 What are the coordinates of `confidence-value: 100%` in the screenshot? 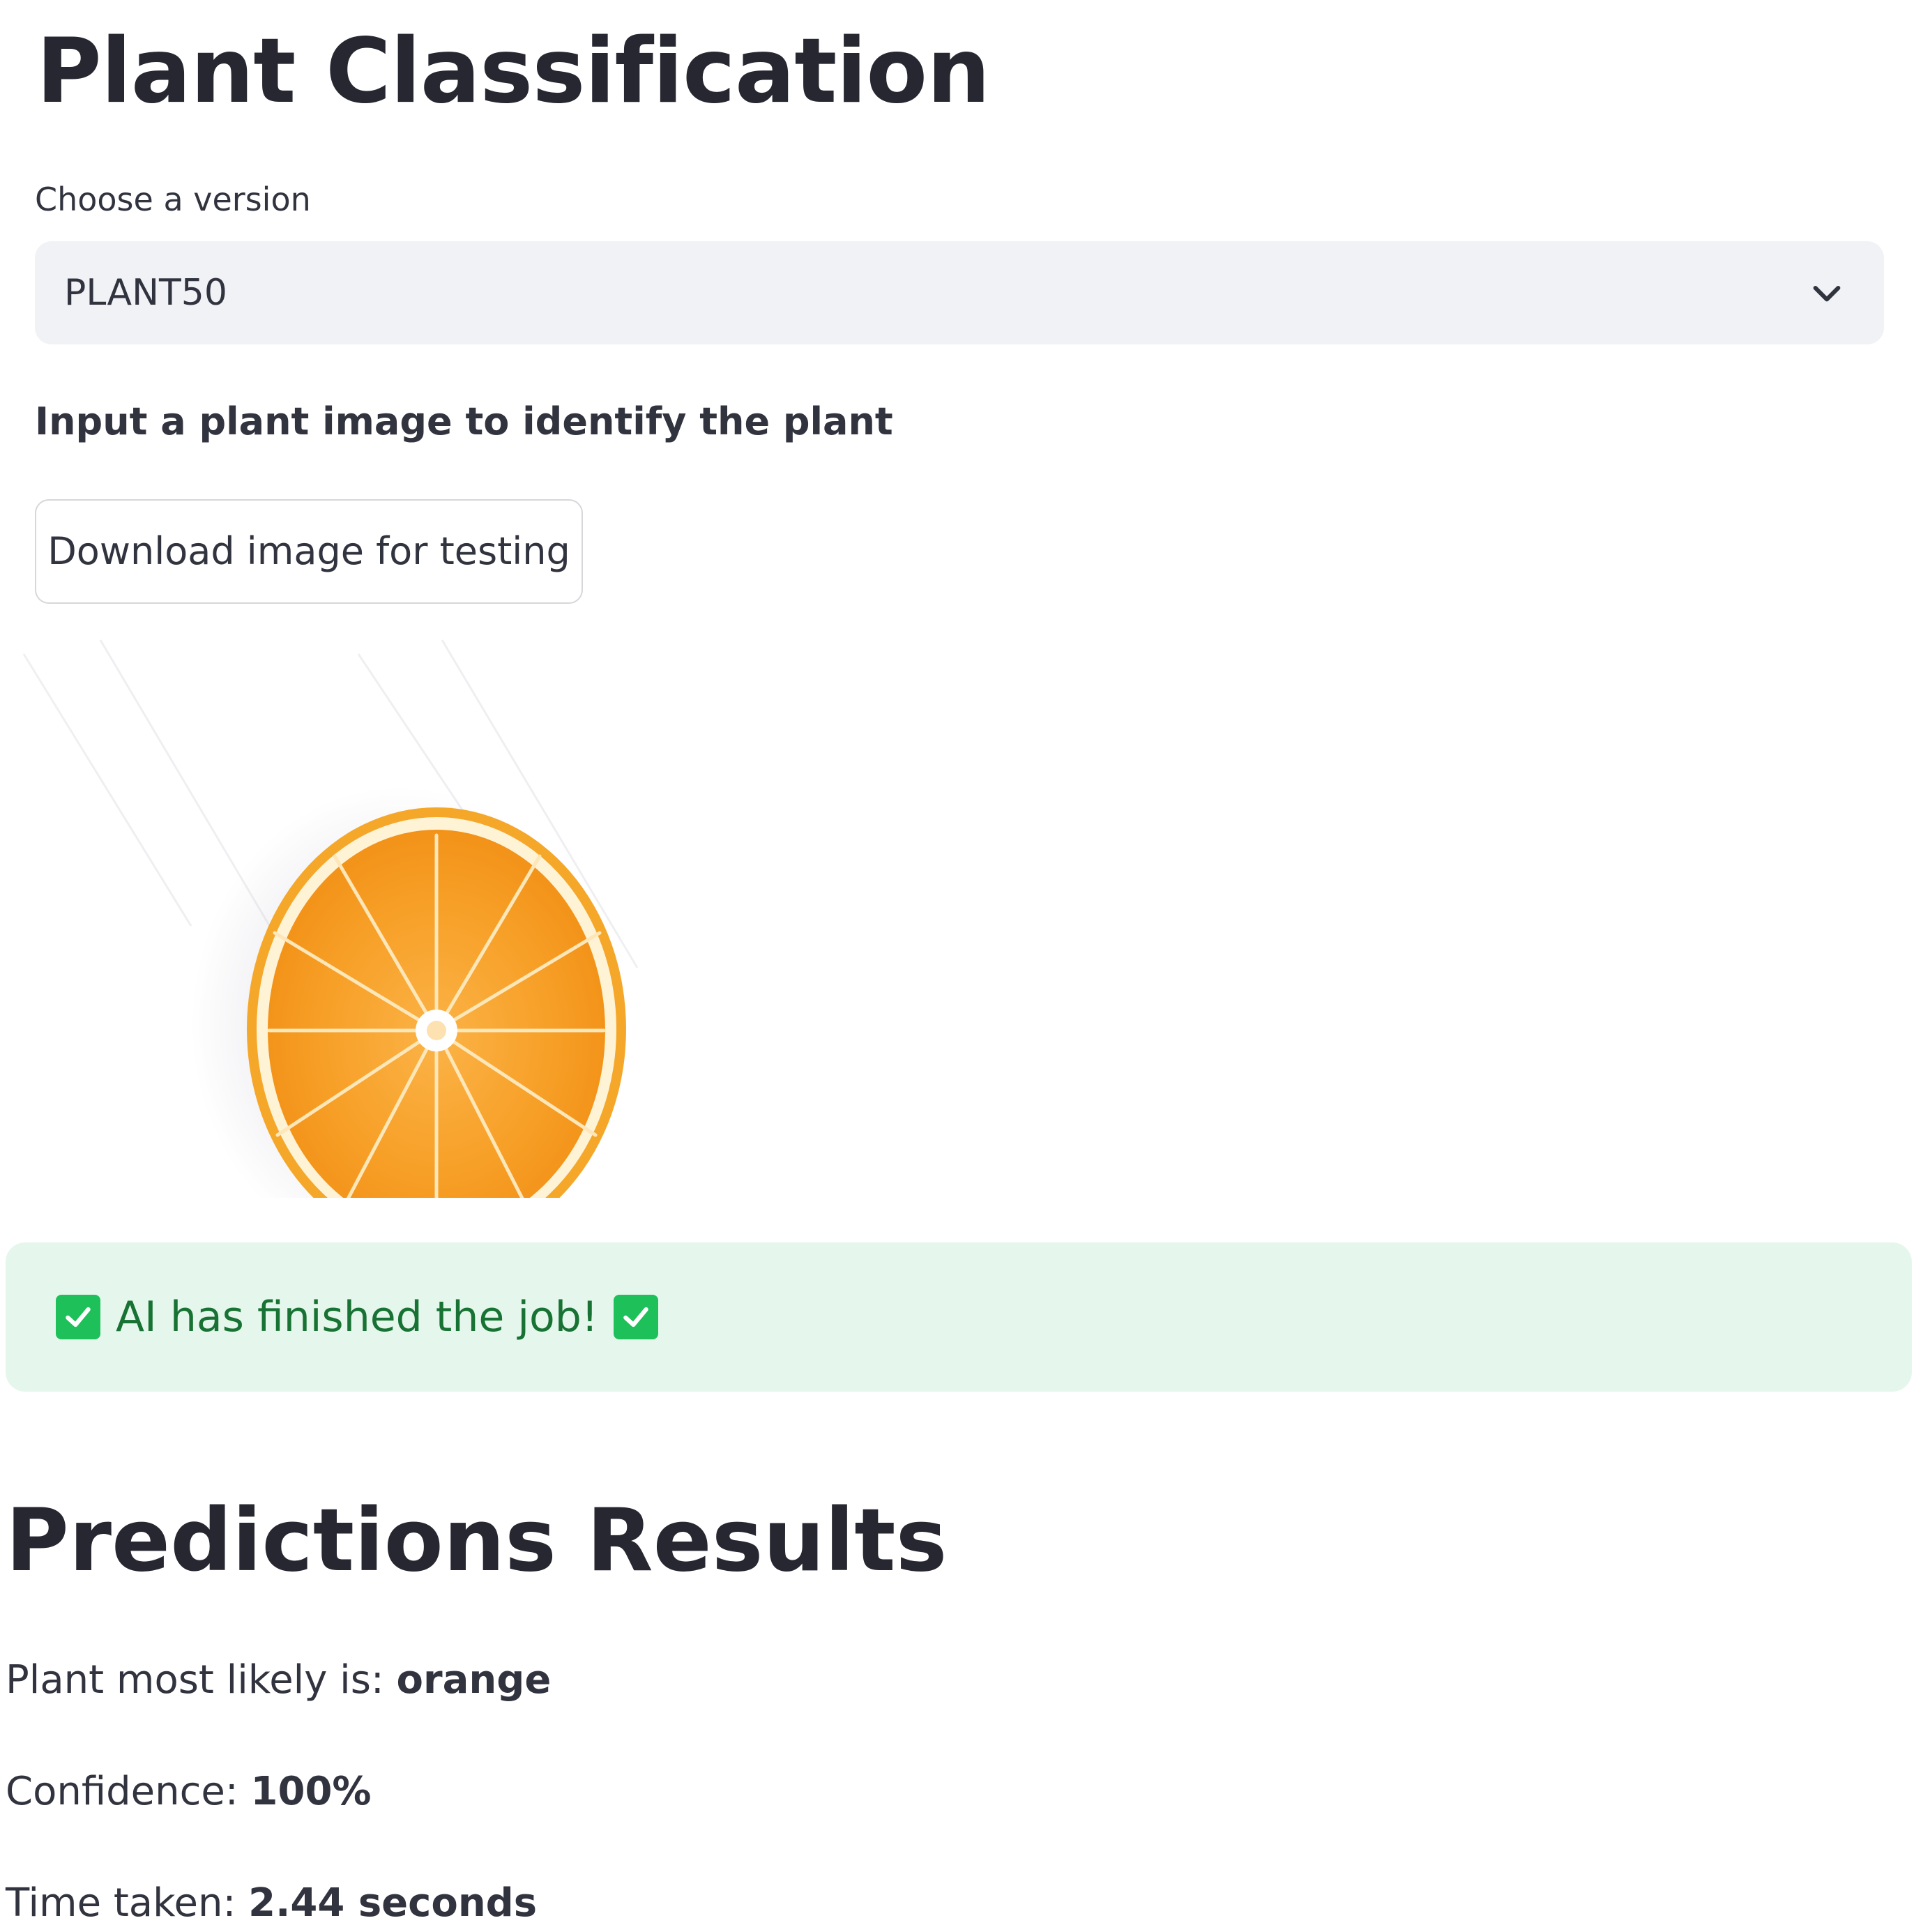 It's located at (311, 1791).